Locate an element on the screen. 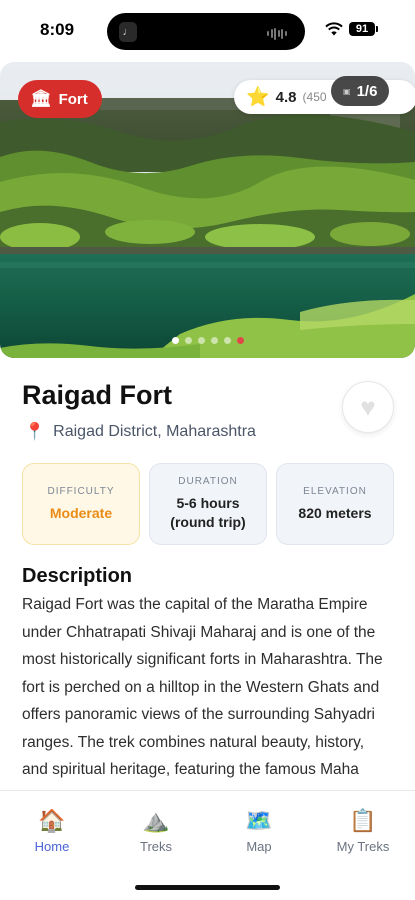 This screenshot has width=415, height=900. temple-icon: 🏛 is located at coordinates (41, 98).